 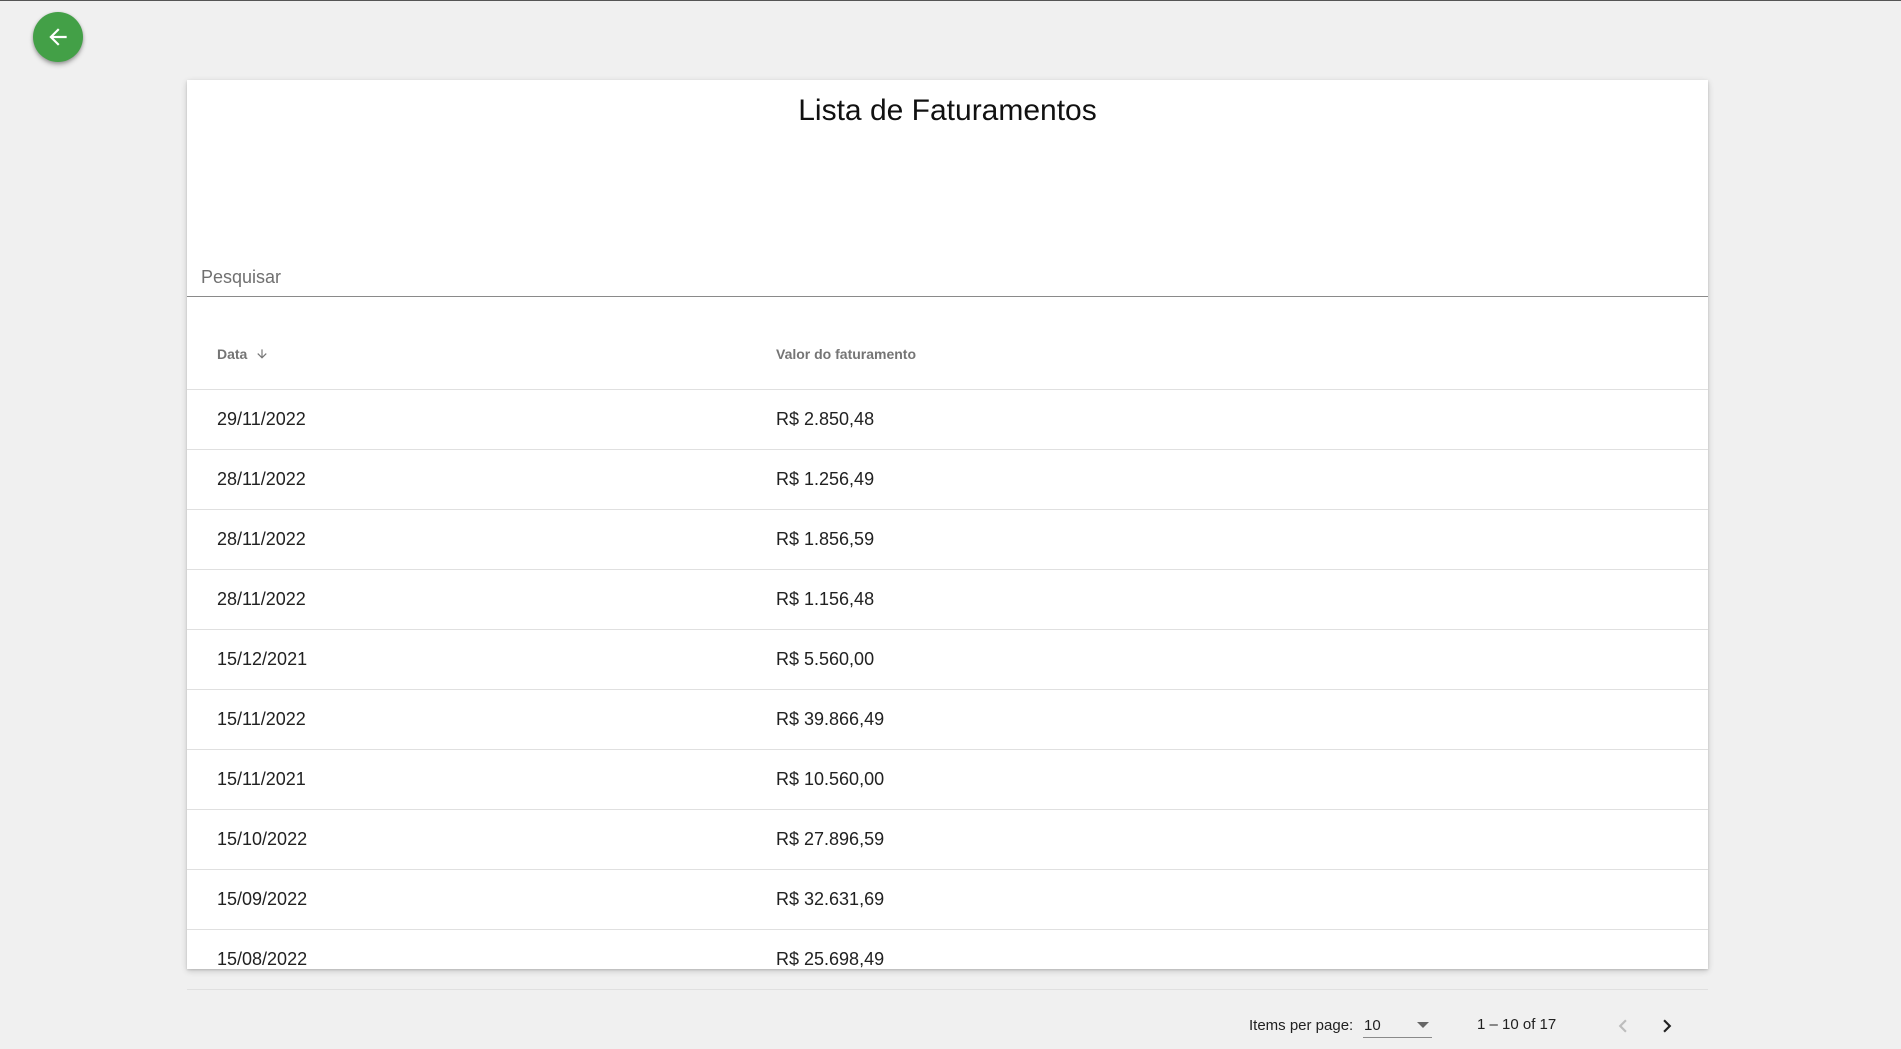 What do you see at coordinates (830, 779) in the screenshot?
I see `cell-value: R$ 10.560,00` at bounding box center [830, 779].